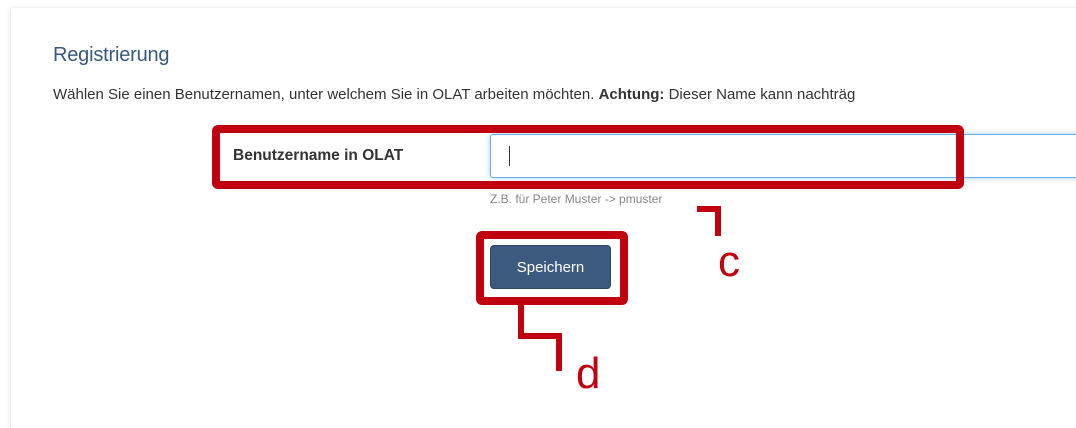 The width and height of the screenshot is (1076, 428). I want to click on text-cursor, so click(509, 156).